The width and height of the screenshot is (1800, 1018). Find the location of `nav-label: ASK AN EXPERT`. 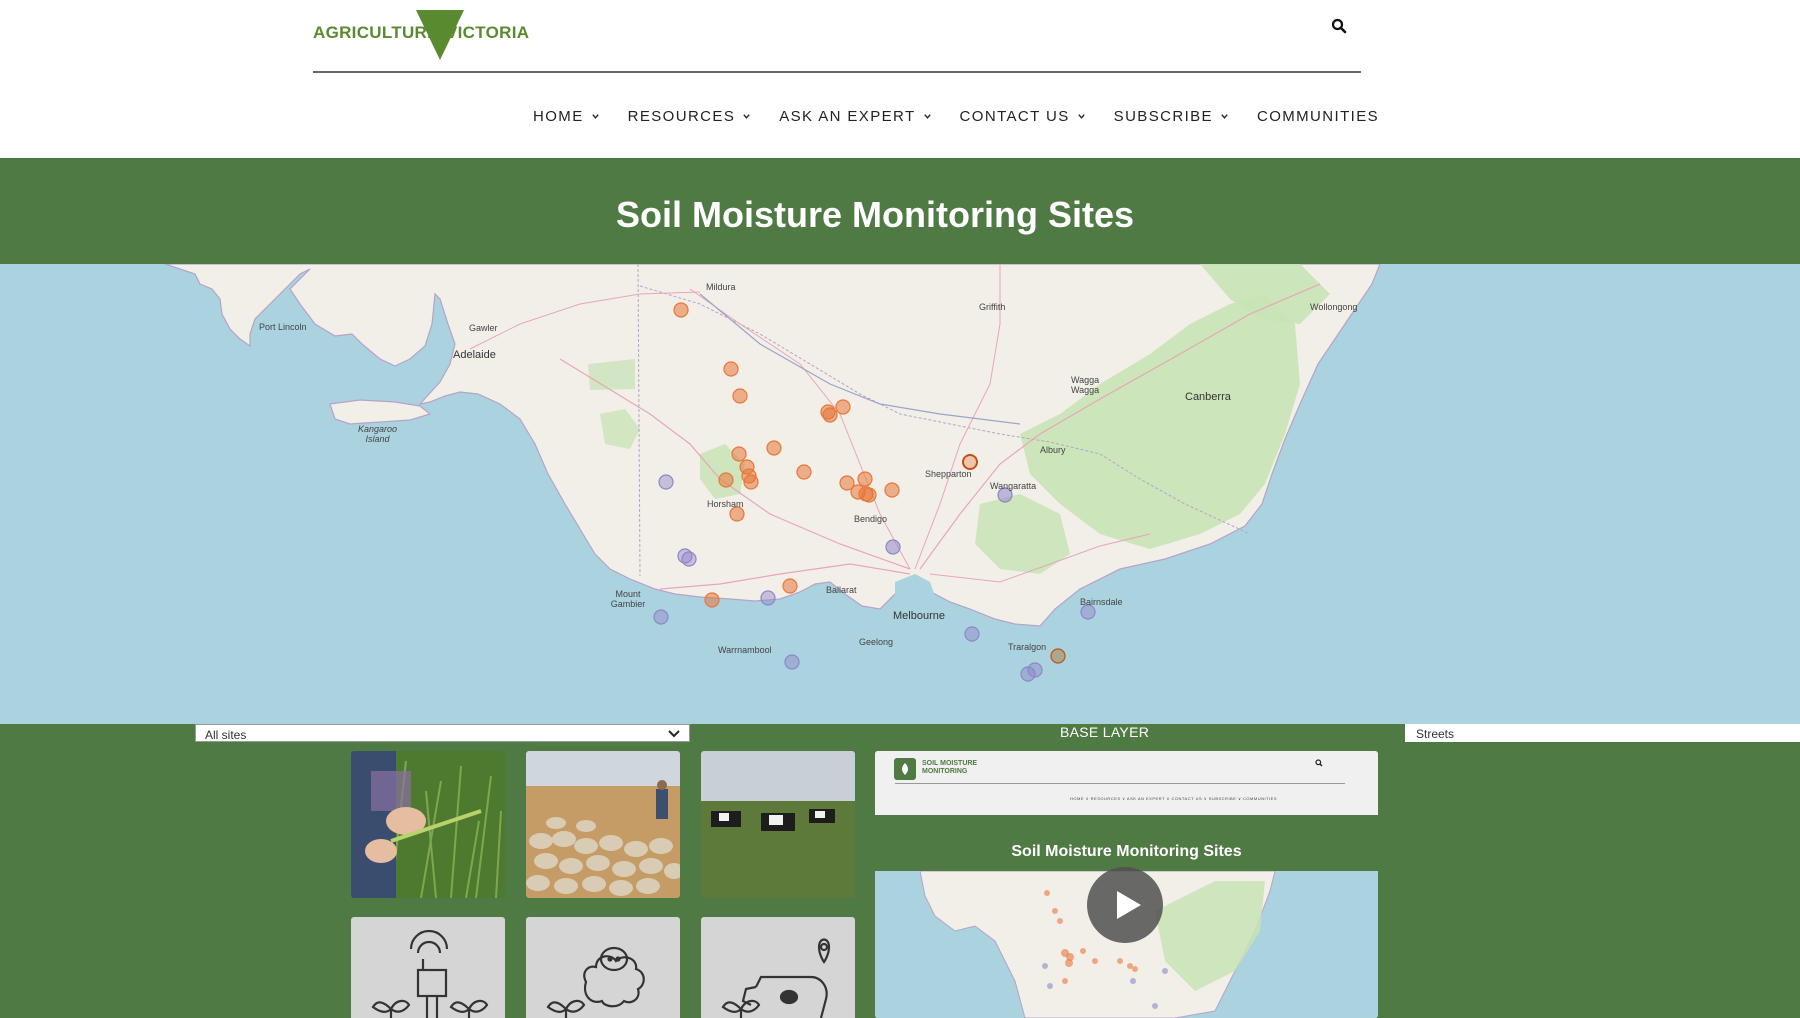

nav-label: ASK AN EXPERT is located at coordinates (847, 116).